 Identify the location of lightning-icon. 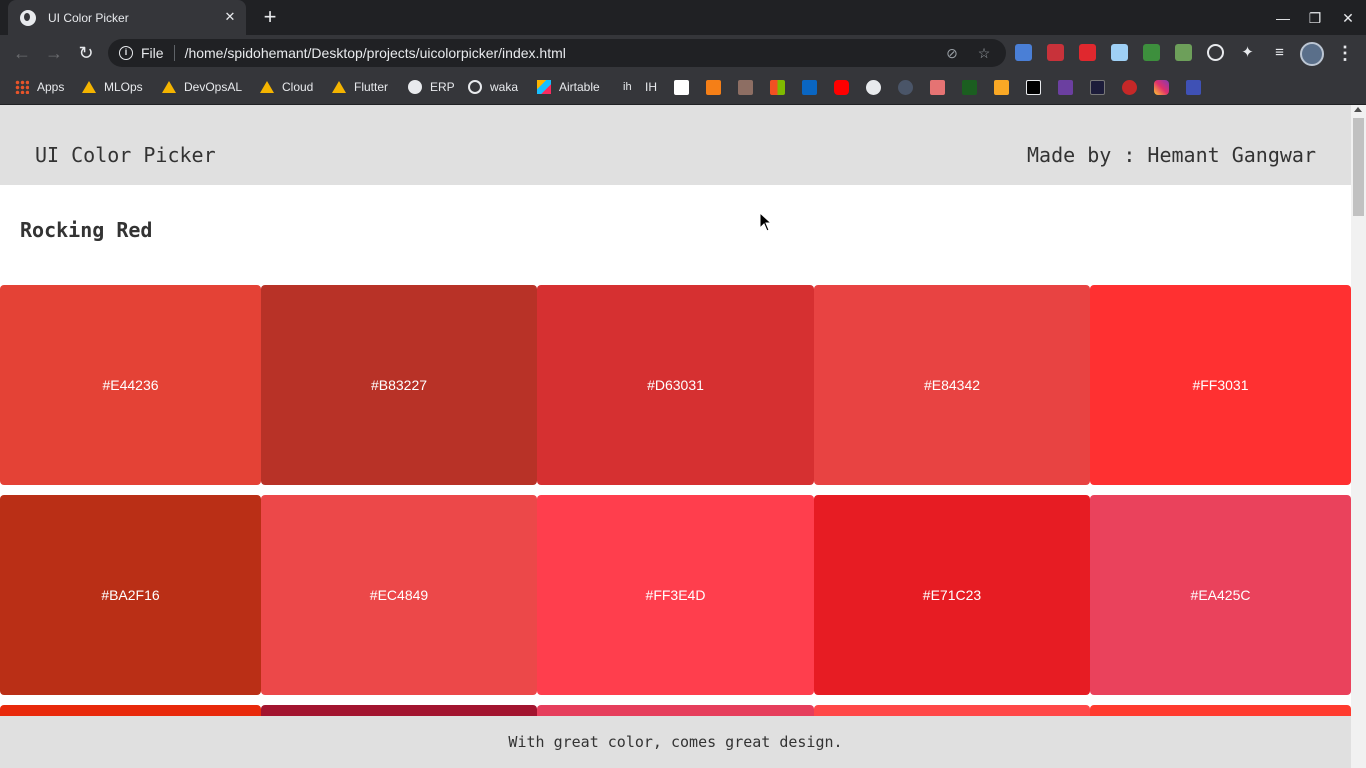
(1001, 87).